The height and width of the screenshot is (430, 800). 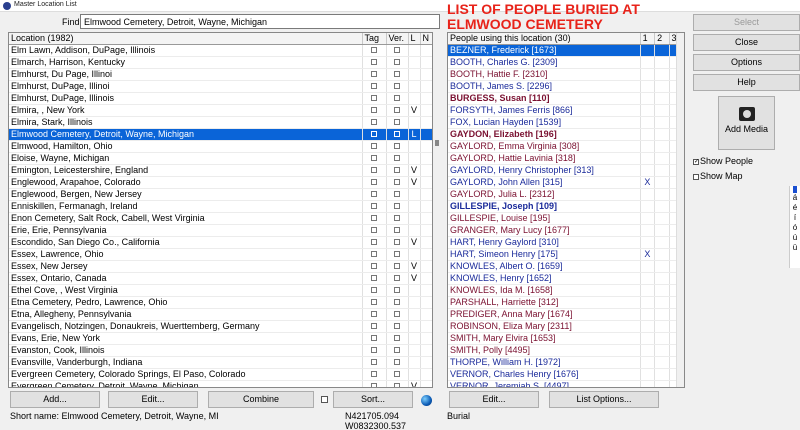 What do you see at coordinates (566, 146) in the screenshot?
I see `person-row: GAYLORD, Emma Virginia [308]` at bounding box center [566, 146].